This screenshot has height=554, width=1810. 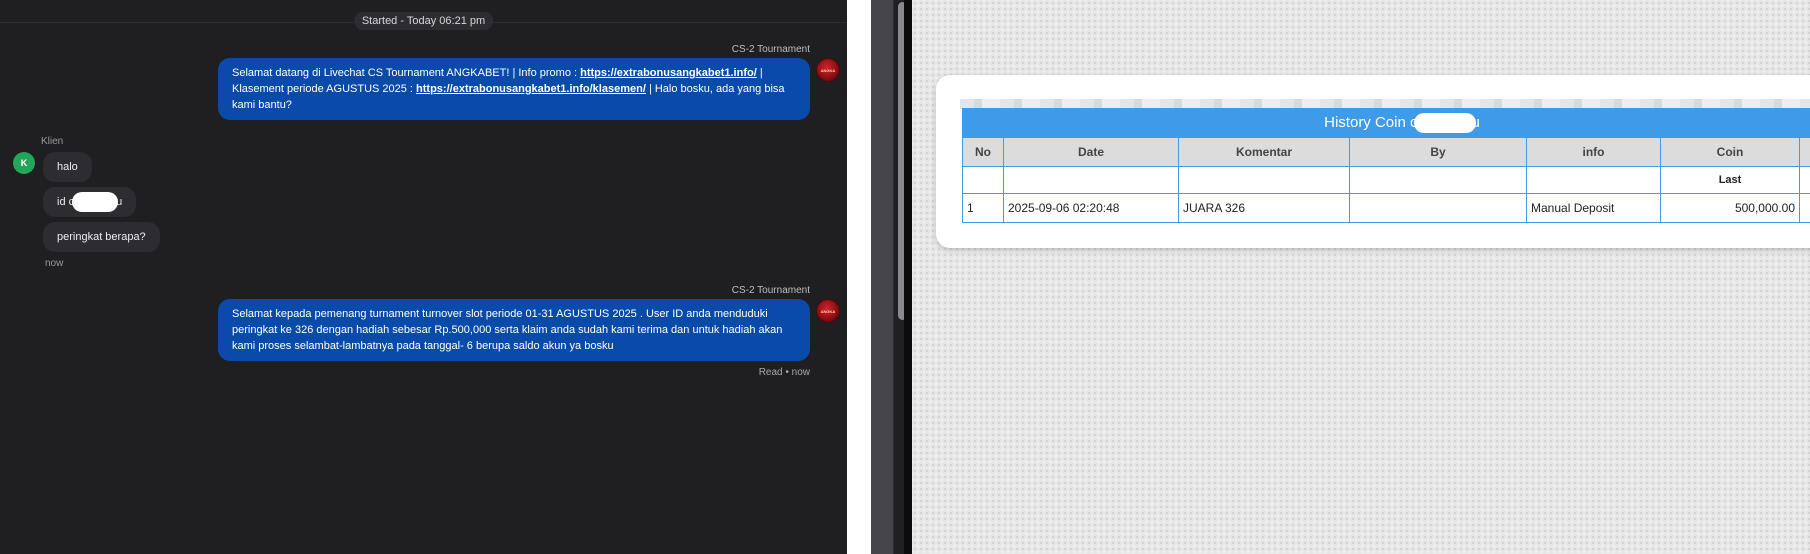 I want to click on client-name: Klien, so click(x=52, y=141).